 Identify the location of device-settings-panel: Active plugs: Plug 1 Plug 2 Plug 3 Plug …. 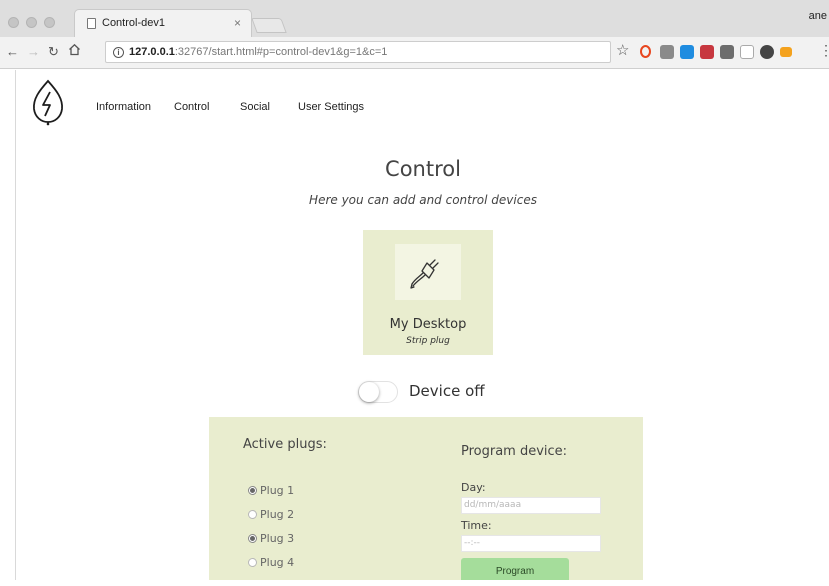
(426, 498).